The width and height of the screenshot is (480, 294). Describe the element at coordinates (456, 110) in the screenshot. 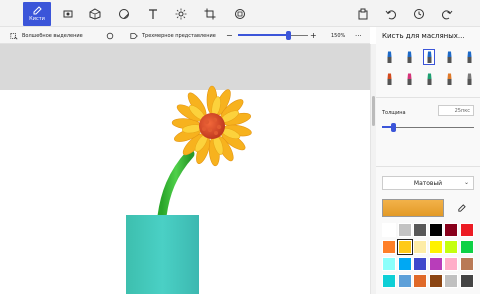

I see `thickness-input: 25пкс` at that location.